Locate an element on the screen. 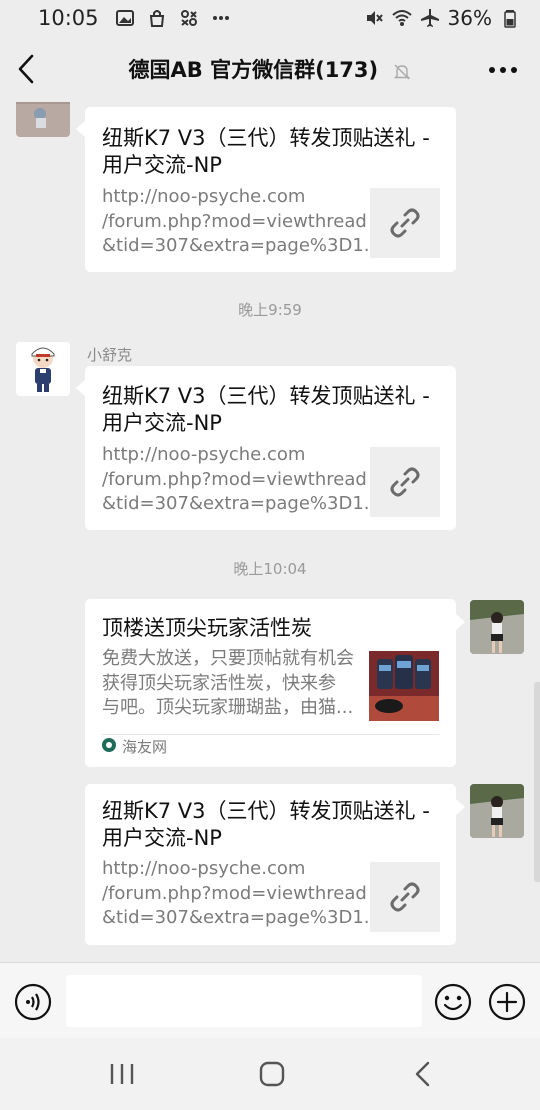 The height and width of the screenshot is (1110, 540). add-button is located at coordinates (507, 1002).